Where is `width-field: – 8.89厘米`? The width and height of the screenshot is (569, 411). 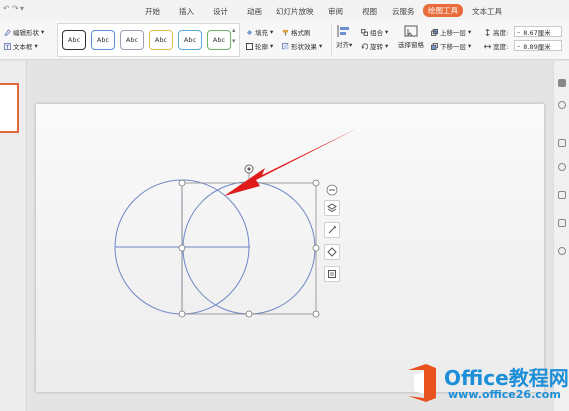
width-field: – 8.89厘米 is located at coordinates (538, 45).